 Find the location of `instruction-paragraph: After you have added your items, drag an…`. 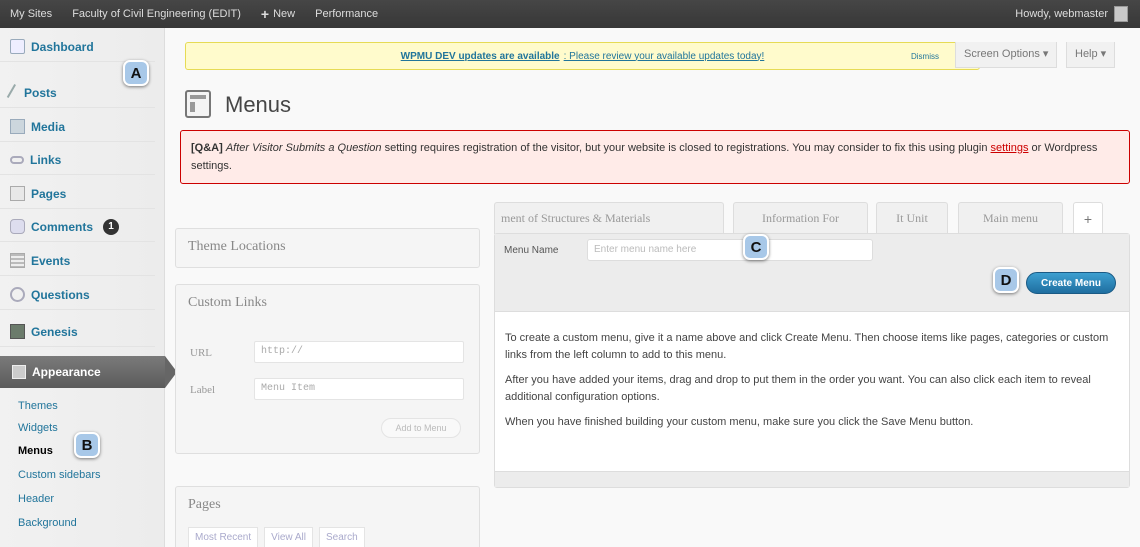

instruction-paragraph: After you have added your items, drag an… is located at coordinates (798, 388).